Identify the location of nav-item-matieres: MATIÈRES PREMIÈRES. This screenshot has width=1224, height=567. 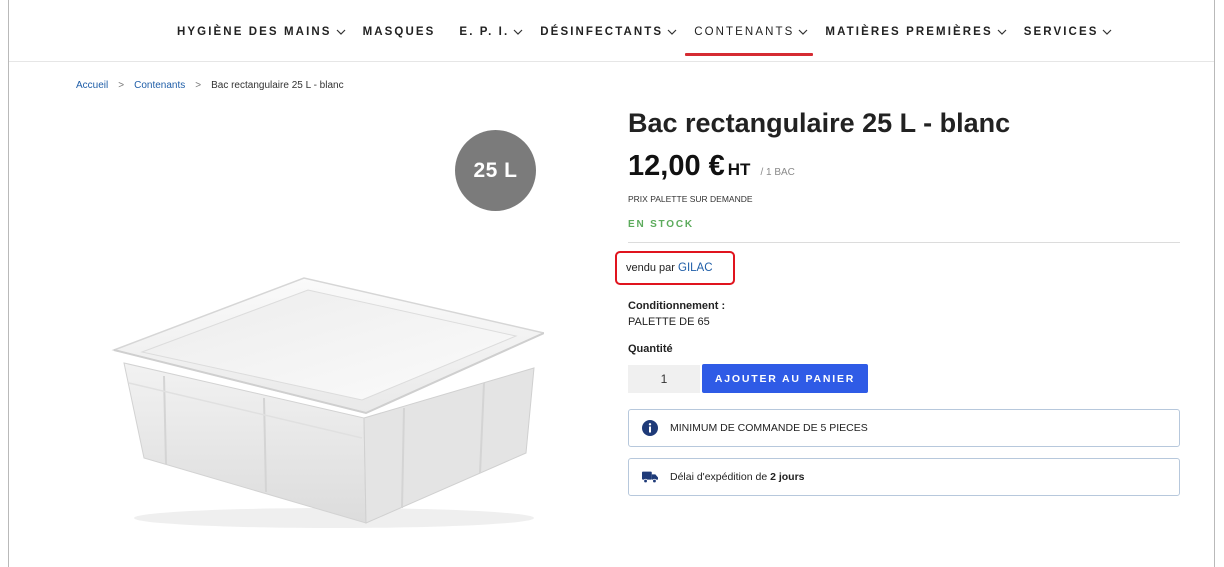
(916, 32).